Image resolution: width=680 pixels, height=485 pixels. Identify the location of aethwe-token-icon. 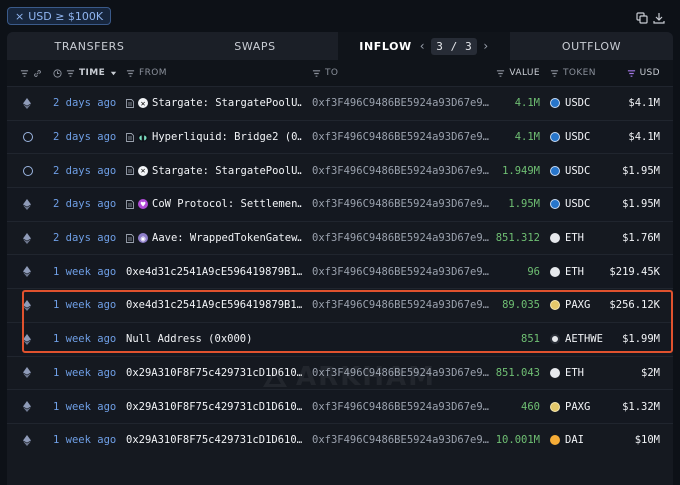
(555, 339).